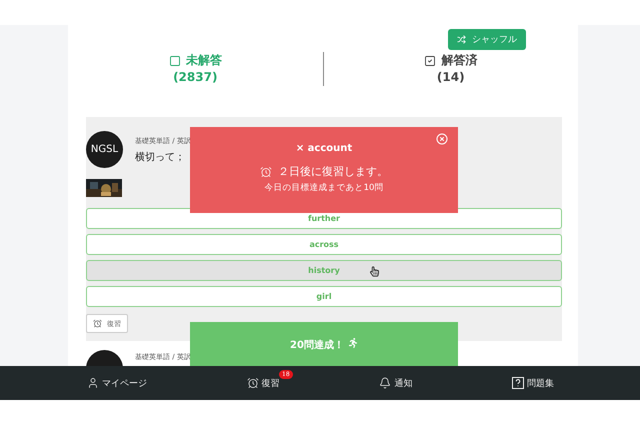  Describe the element at coordinates (263, 383) in the screenshot. I see `nav-item: 復習` at that location.